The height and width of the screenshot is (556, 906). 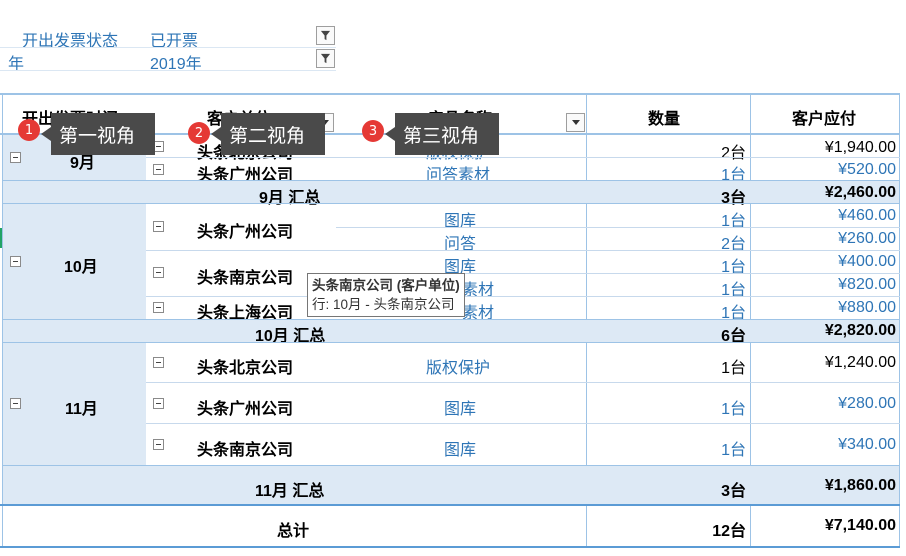 What do you see at coordinates (199, 133) in the screenshot?
I see `callout-badge: 2` at bounding box center [199, 133].